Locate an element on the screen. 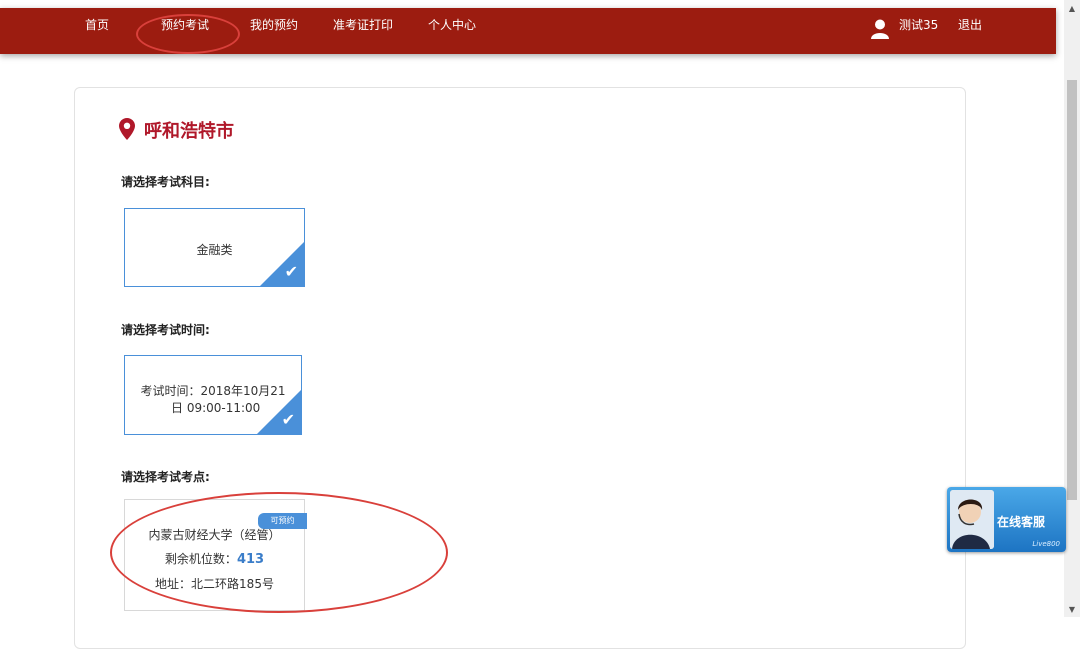  subject-section-label: 请选择考试科目: is located at coordinates (165, 182).